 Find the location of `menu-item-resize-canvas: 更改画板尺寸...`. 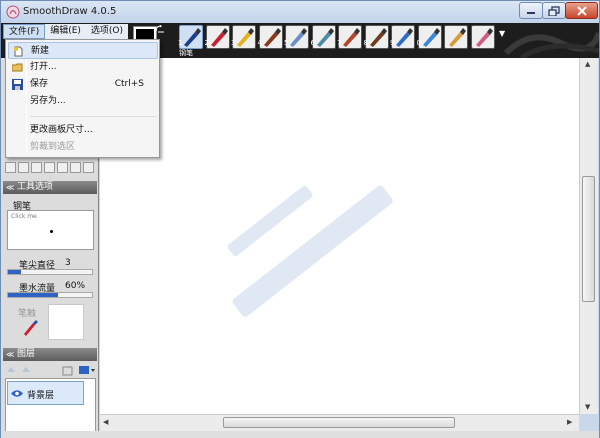

menu-item-resize-canvas: 更改画板尺寸... is located at coordinates (83, 130).